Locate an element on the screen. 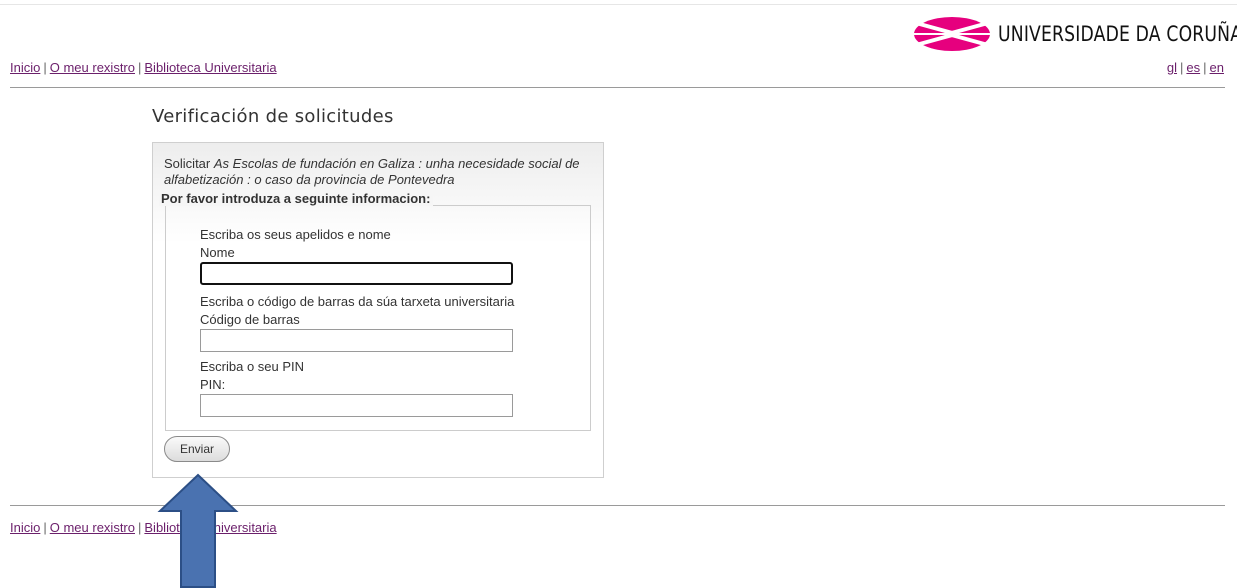 This screenshot has height=588, width=1237. annotation-arrow-up-icon is located at coordinates (198, 530).